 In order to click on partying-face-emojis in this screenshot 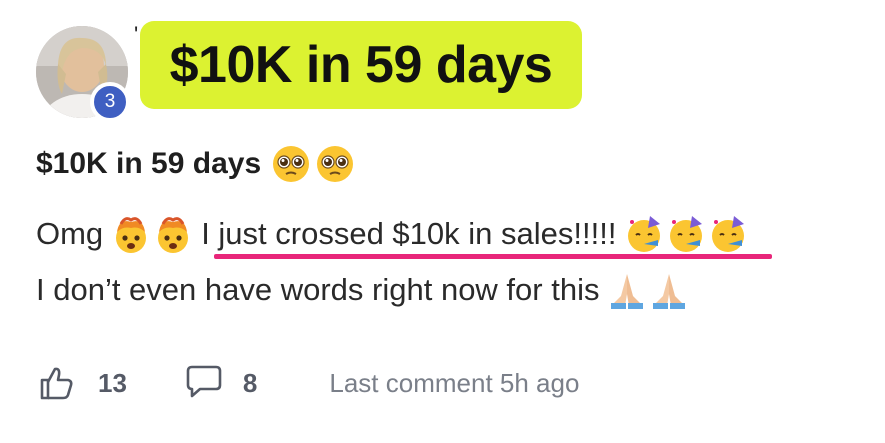, I will do `click(686, 234)`.